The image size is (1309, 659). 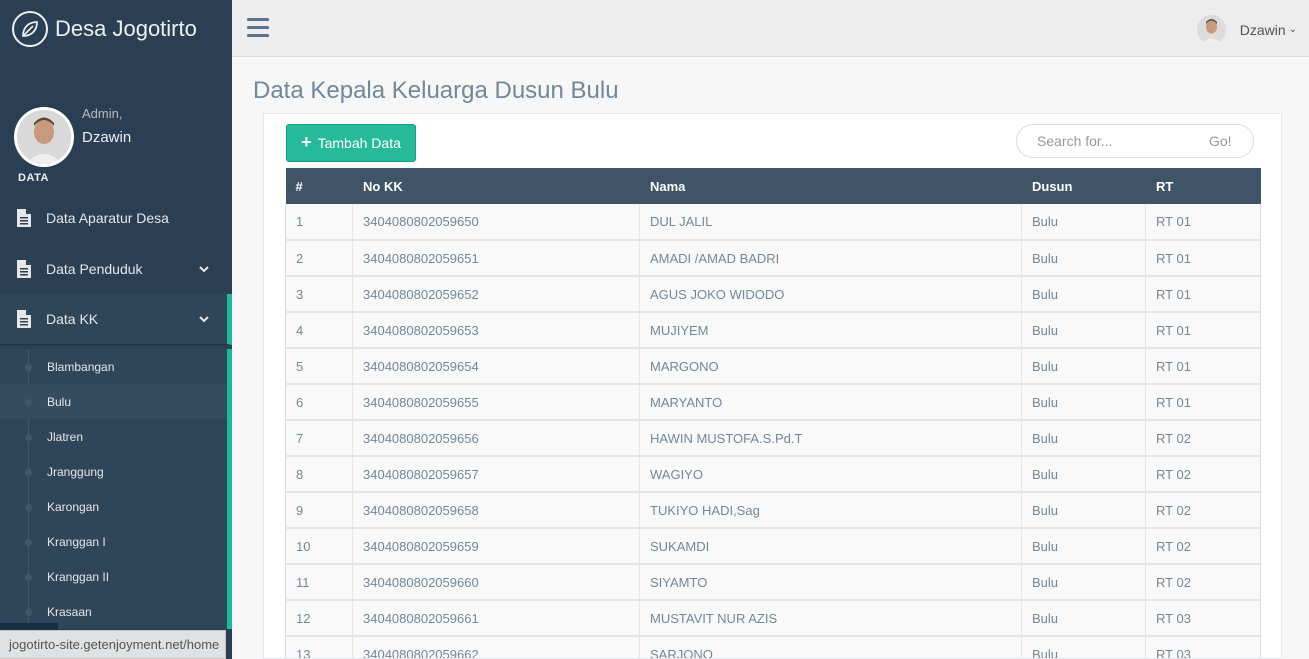 I want to click on table-cell: 6, so click(x=319, y=402).